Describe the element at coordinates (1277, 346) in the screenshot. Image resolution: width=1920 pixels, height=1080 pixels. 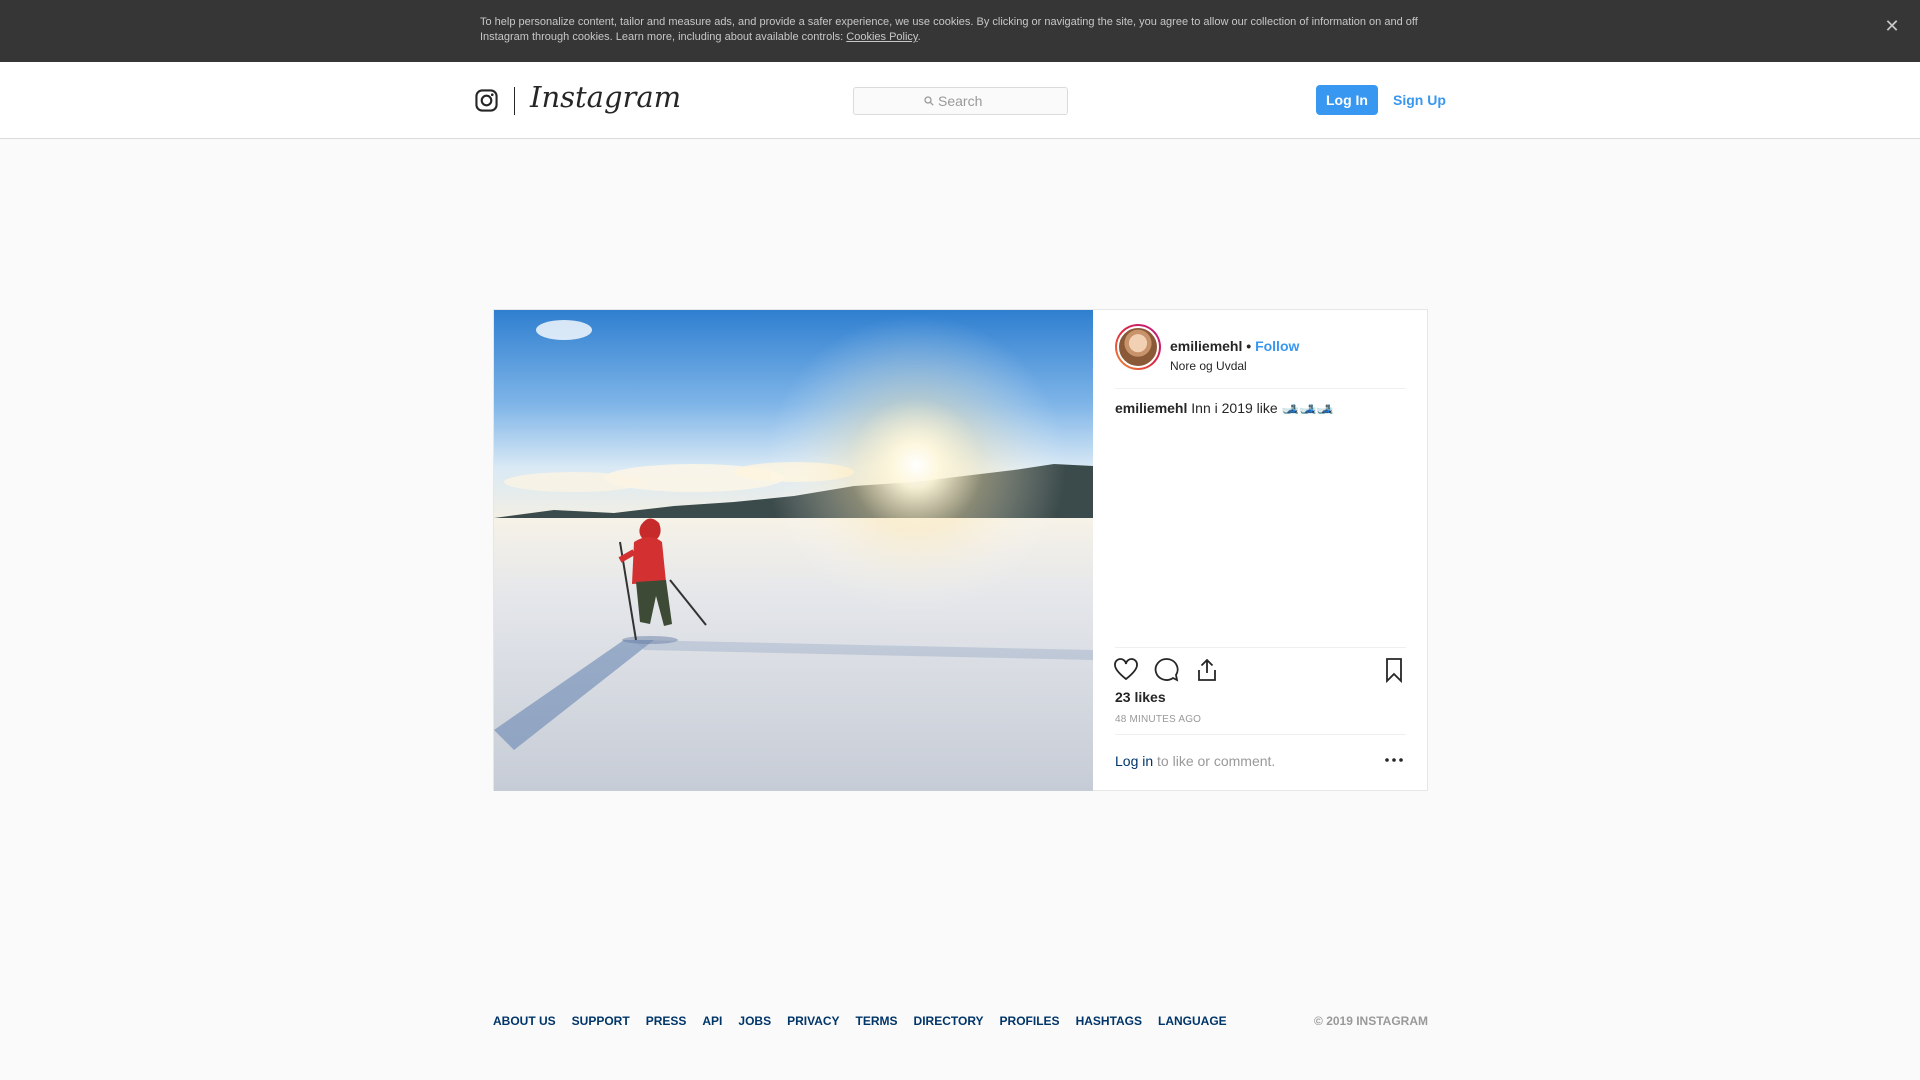
I see `follow-button: Follow` at that location.